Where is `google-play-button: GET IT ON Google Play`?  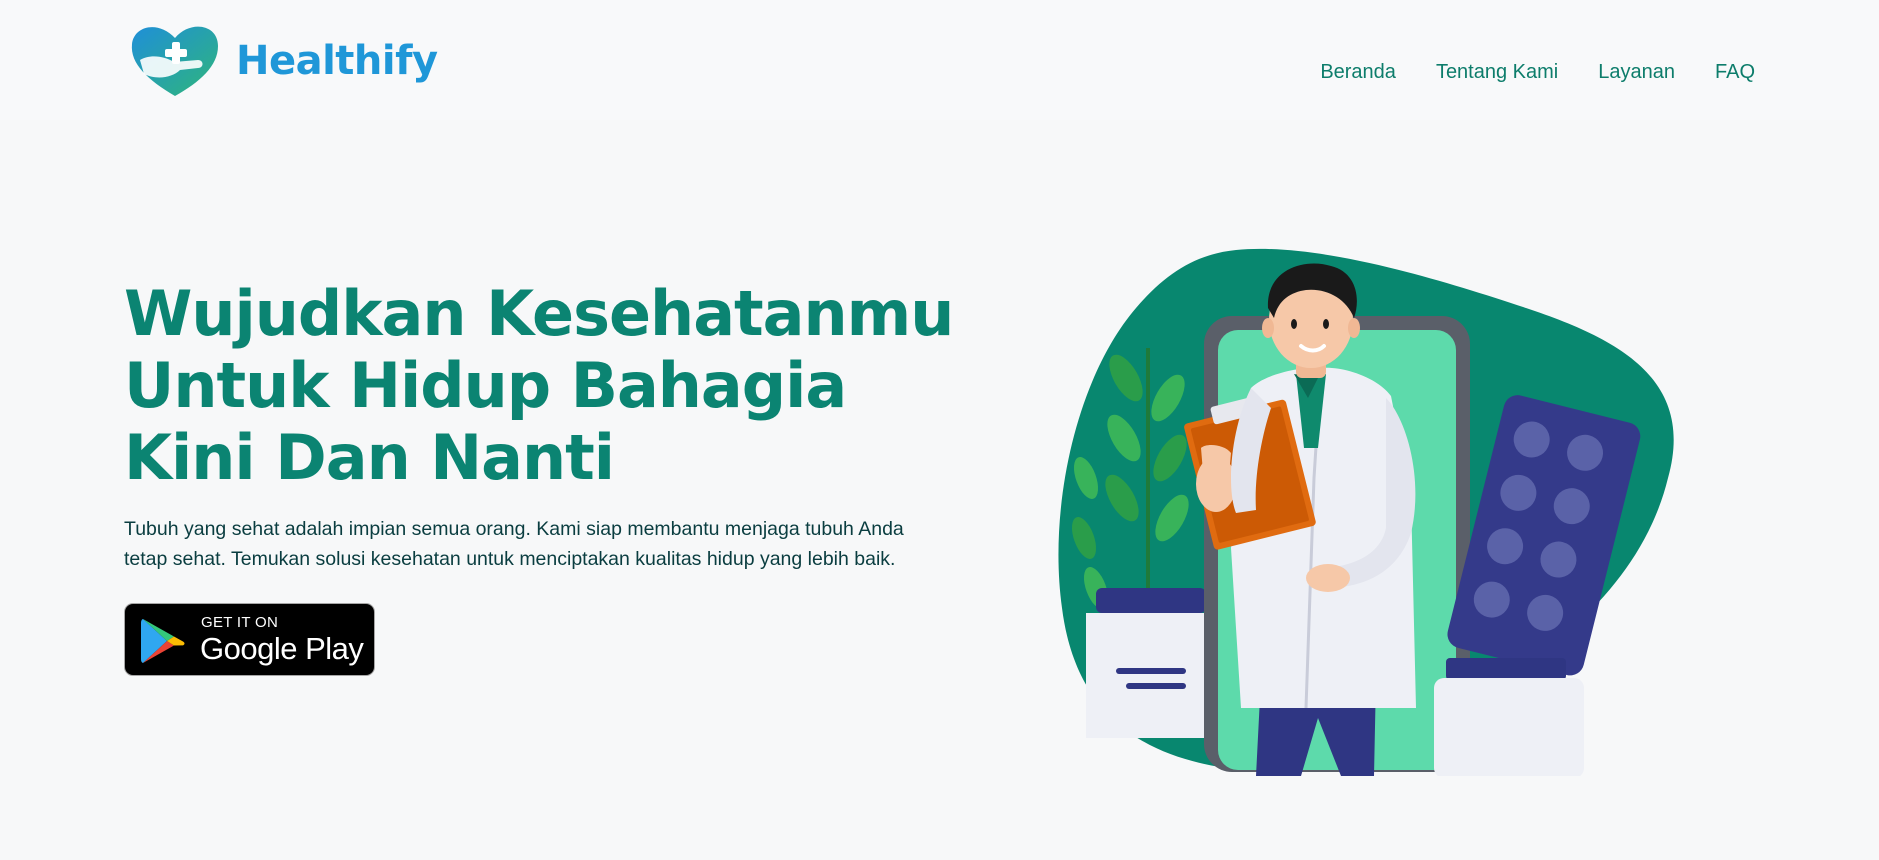 google-play-button: GET IT ON Google Play is located at coordinates (249, 639).